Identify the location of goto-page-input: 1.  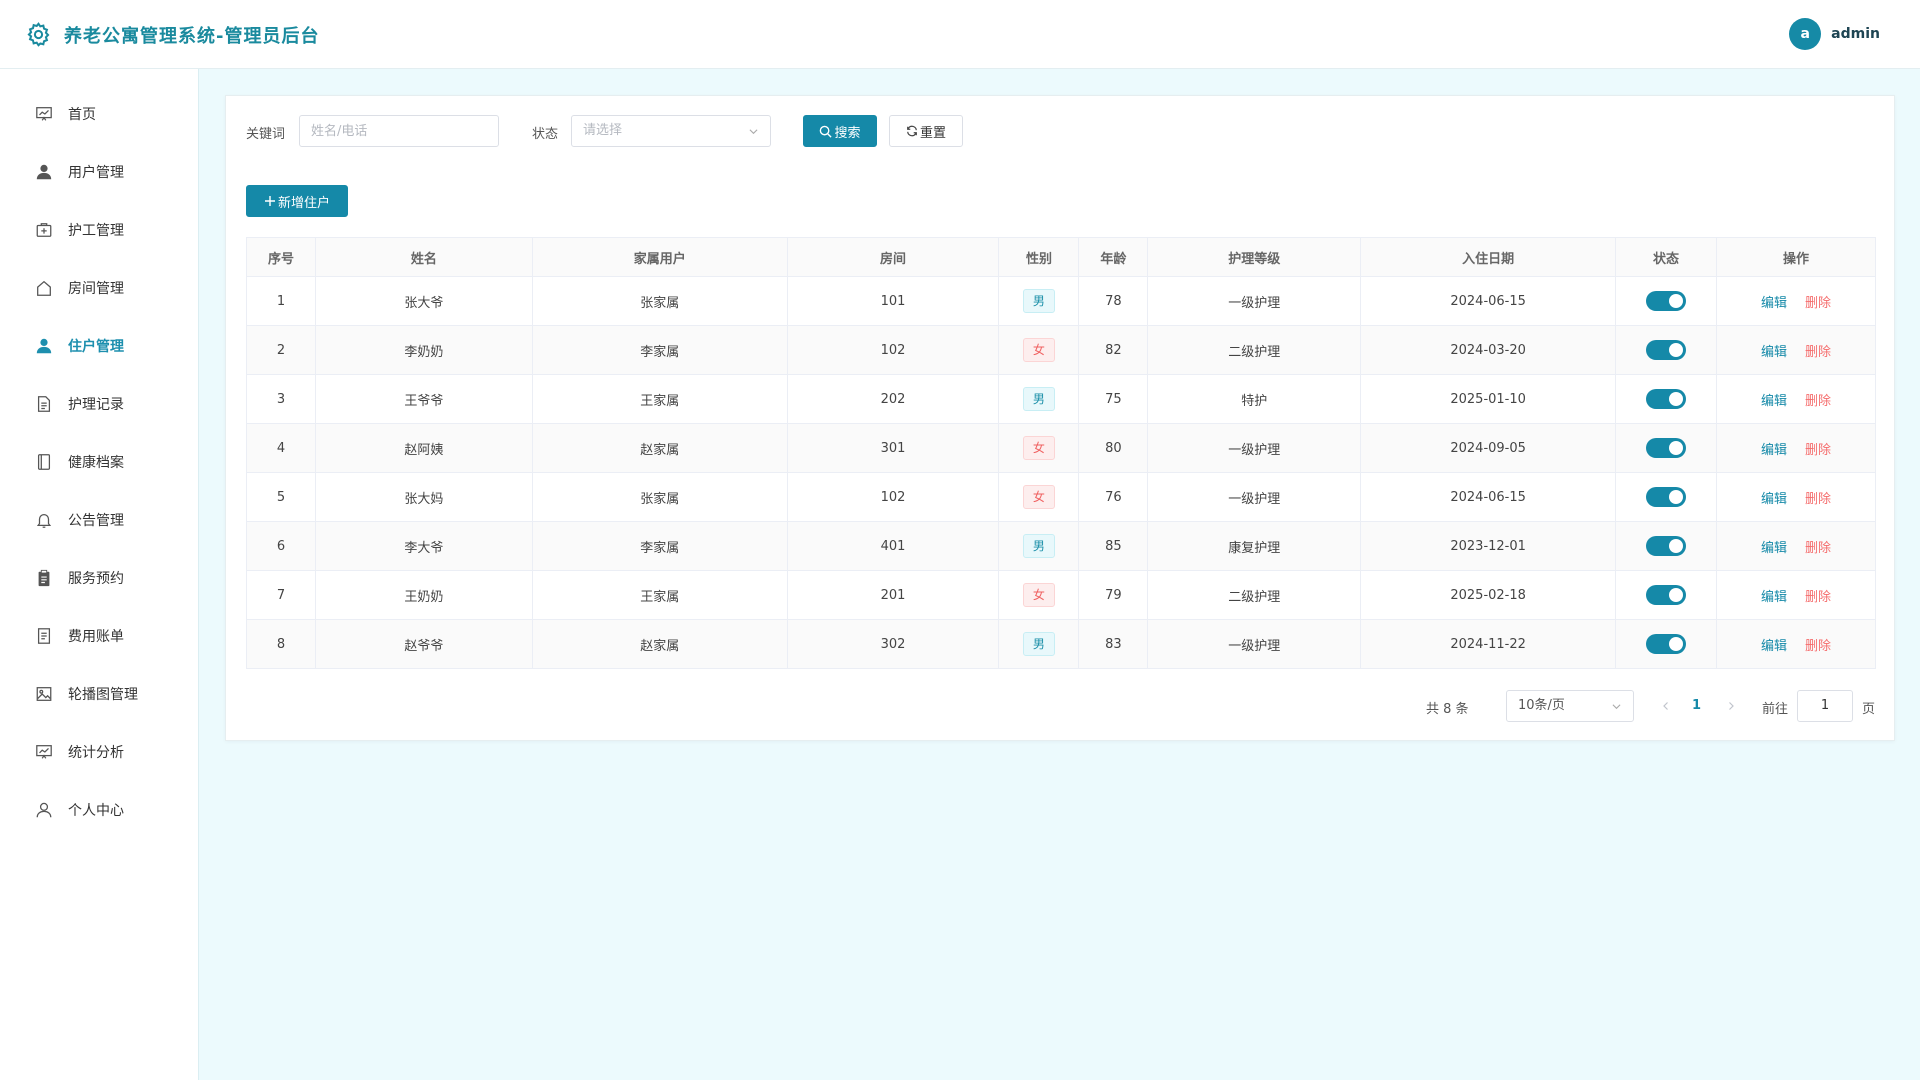
(1825, 706).